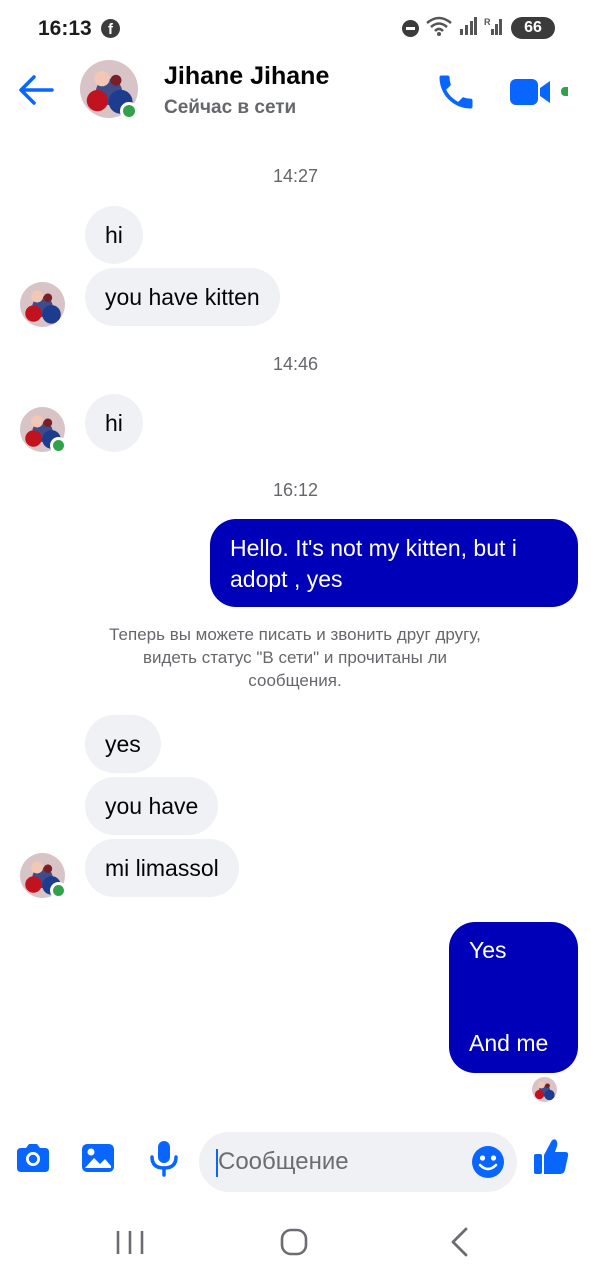 The width and height of the screenshot is (591, 1280). I want to click on facebook-notification-icon: f, so click(110, 28).